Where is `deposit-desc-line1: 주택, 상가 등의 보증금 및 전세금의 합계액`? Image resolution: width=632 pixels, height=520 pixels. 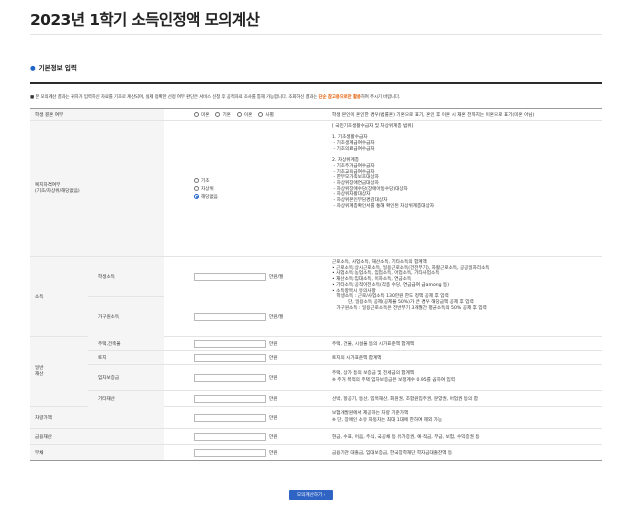 deposit-desc-line1: 주택, 상가 등의 보증금 및 전세금의 합계액 is located at coordinates (373, 374).